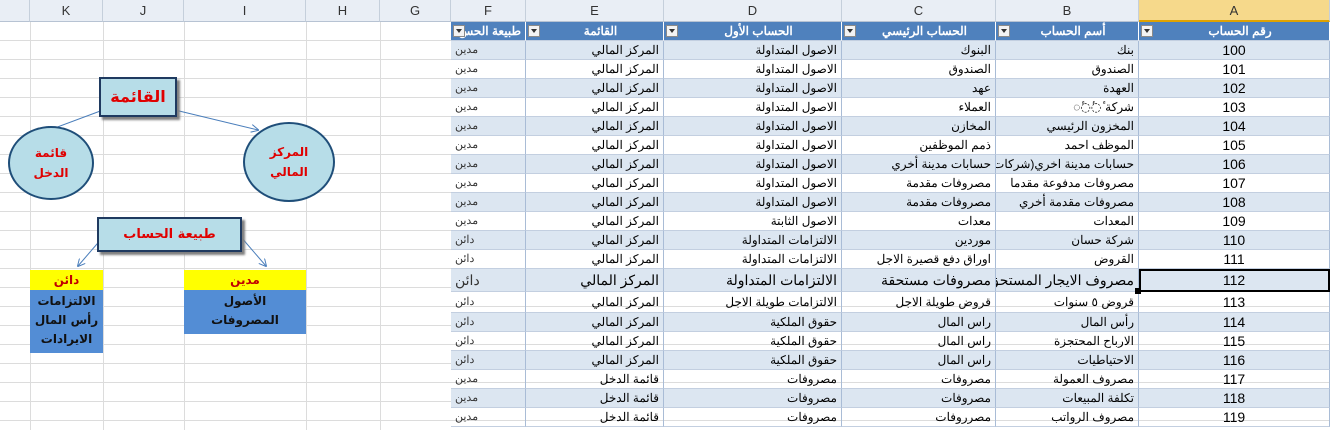 The image size is (1330, 430). I want to click on cell-account-number: 100, so click(1234, 50).